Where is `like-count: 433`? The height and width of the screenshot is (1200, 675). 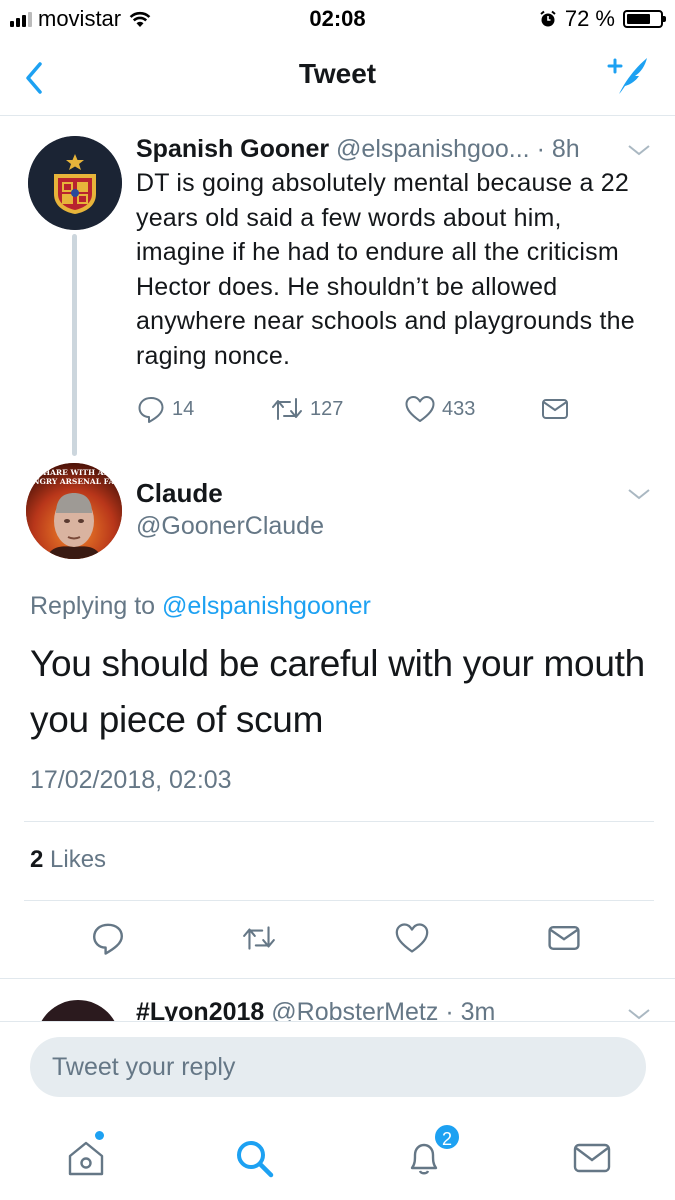 like-count: 433 is located at coordinates (459, 408).